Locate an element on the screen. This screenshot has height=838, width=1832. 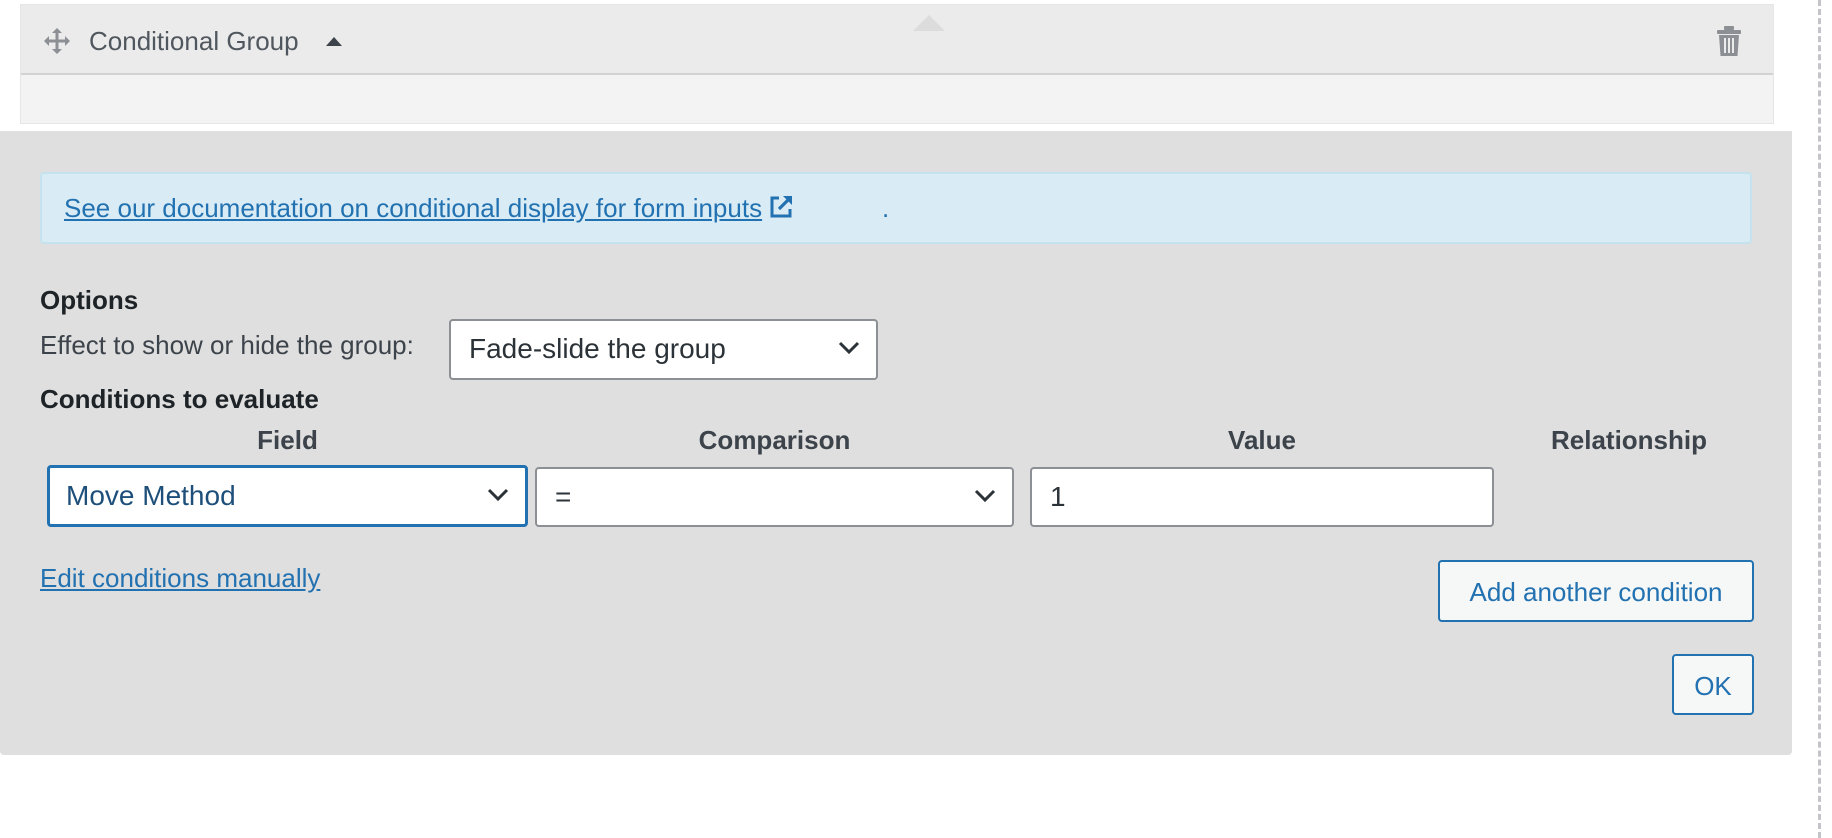
condition-value-input: 1 is located at coordinates (1262, 497).